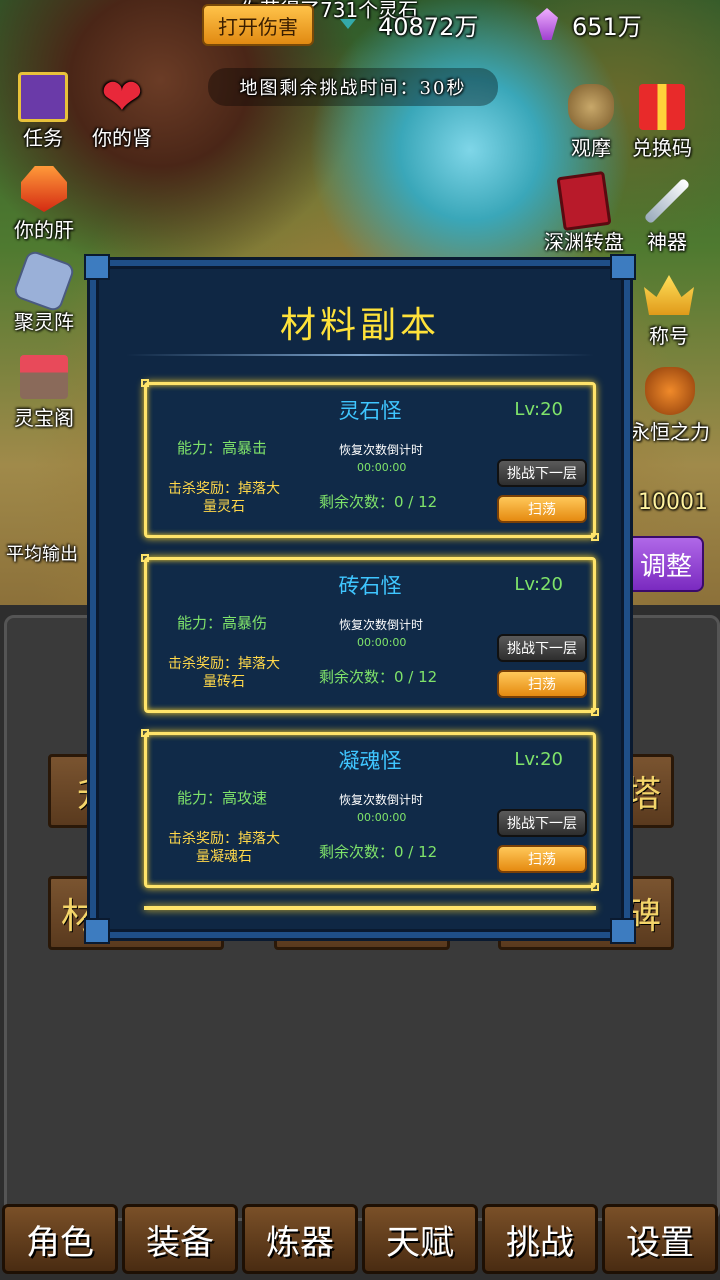 This screenshot has width=720, height=1280. Describe the element at coordinates (222, 448) in the screenshot. I see `monster-ability: 能力：高暴击` at that location.